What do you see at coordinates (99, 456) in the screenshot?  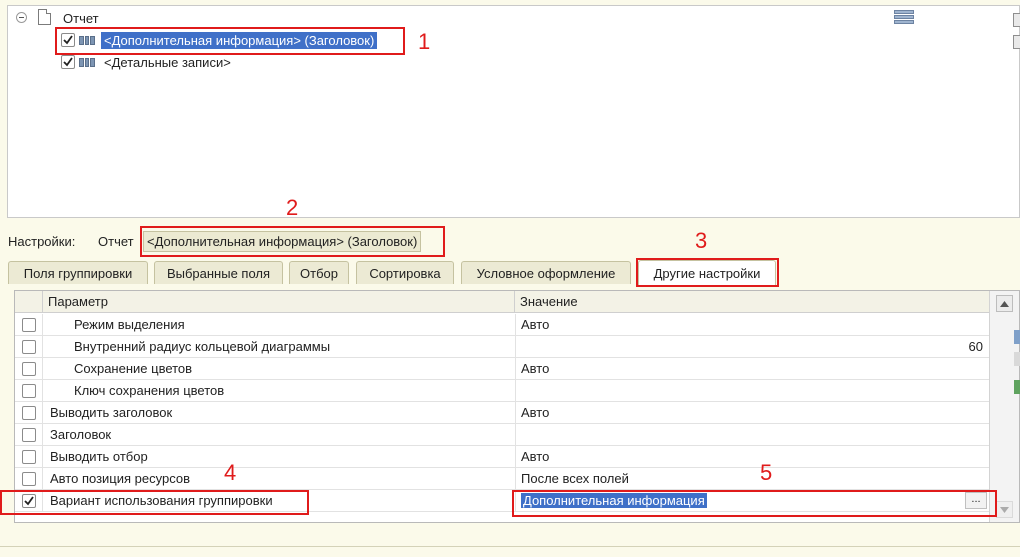 I see `param-name: Выводить отбор` at bounding box center [99, 456].